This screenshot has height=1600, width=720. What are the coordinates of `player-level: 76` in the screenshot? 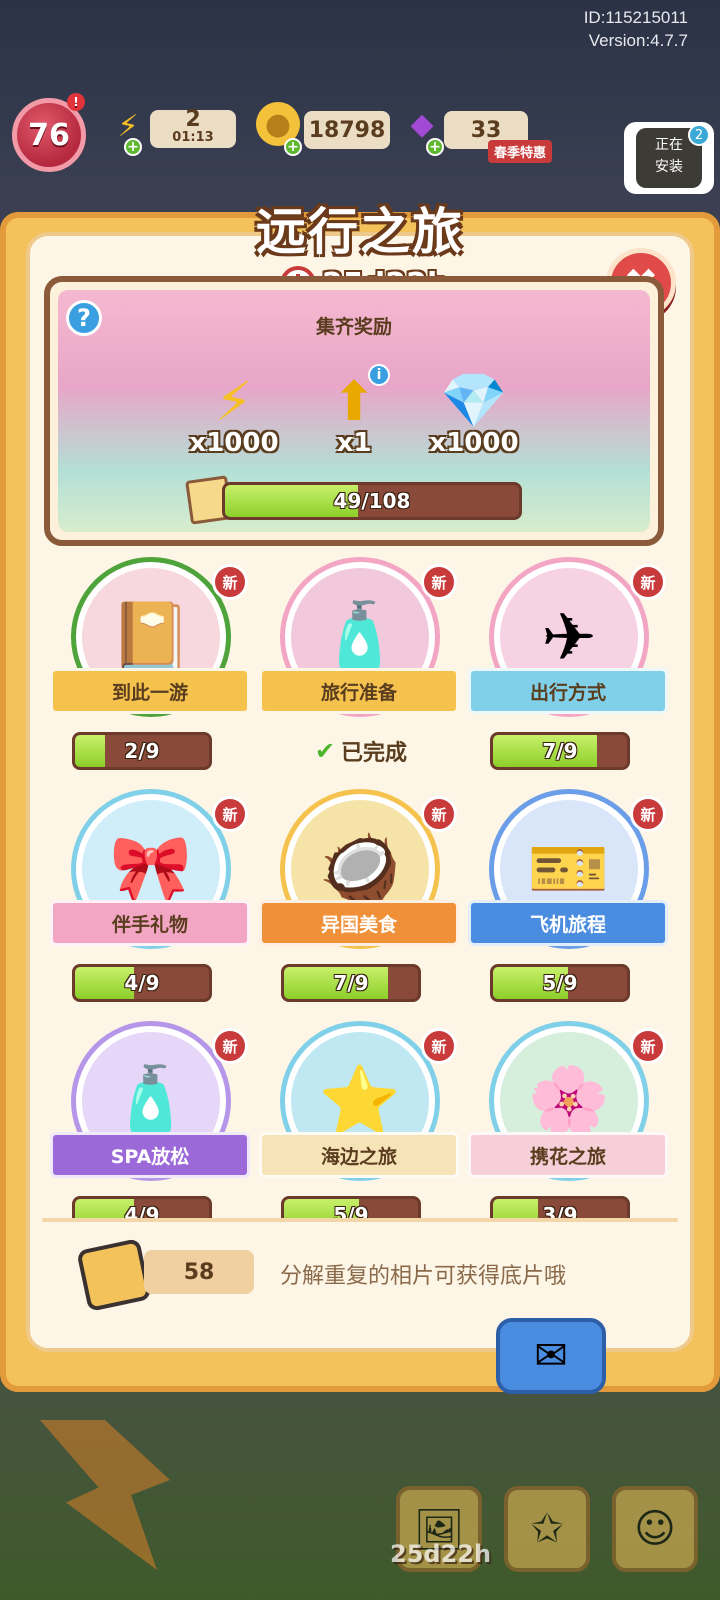 It's located at (49, 135).